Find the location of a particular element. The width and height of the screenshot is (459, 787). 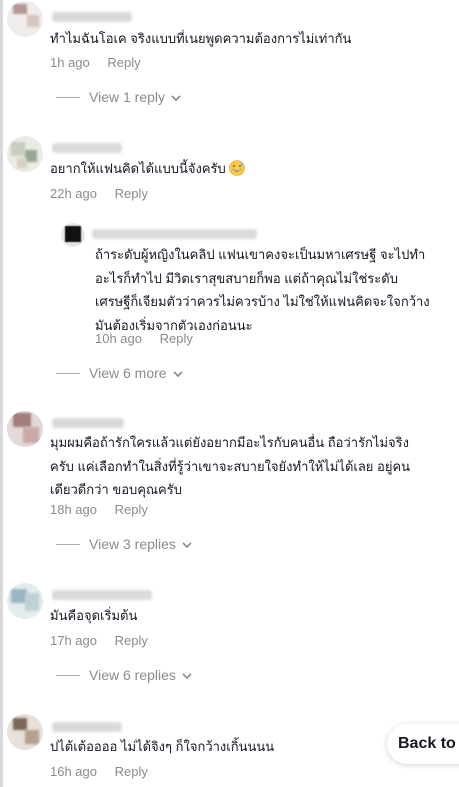

view-replies-label: View 6 replies is located at coordinates (132, 675).